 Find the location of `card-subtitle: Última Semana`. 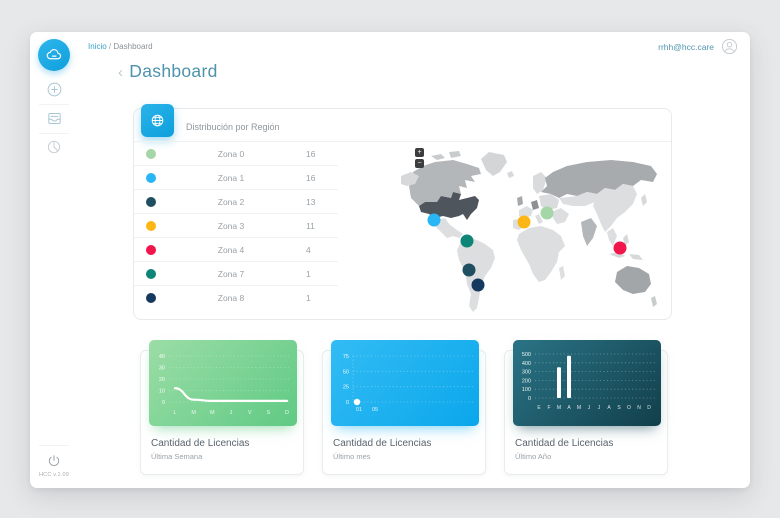

card-subtitle: Última Semana is located at coordinates (177, 456).